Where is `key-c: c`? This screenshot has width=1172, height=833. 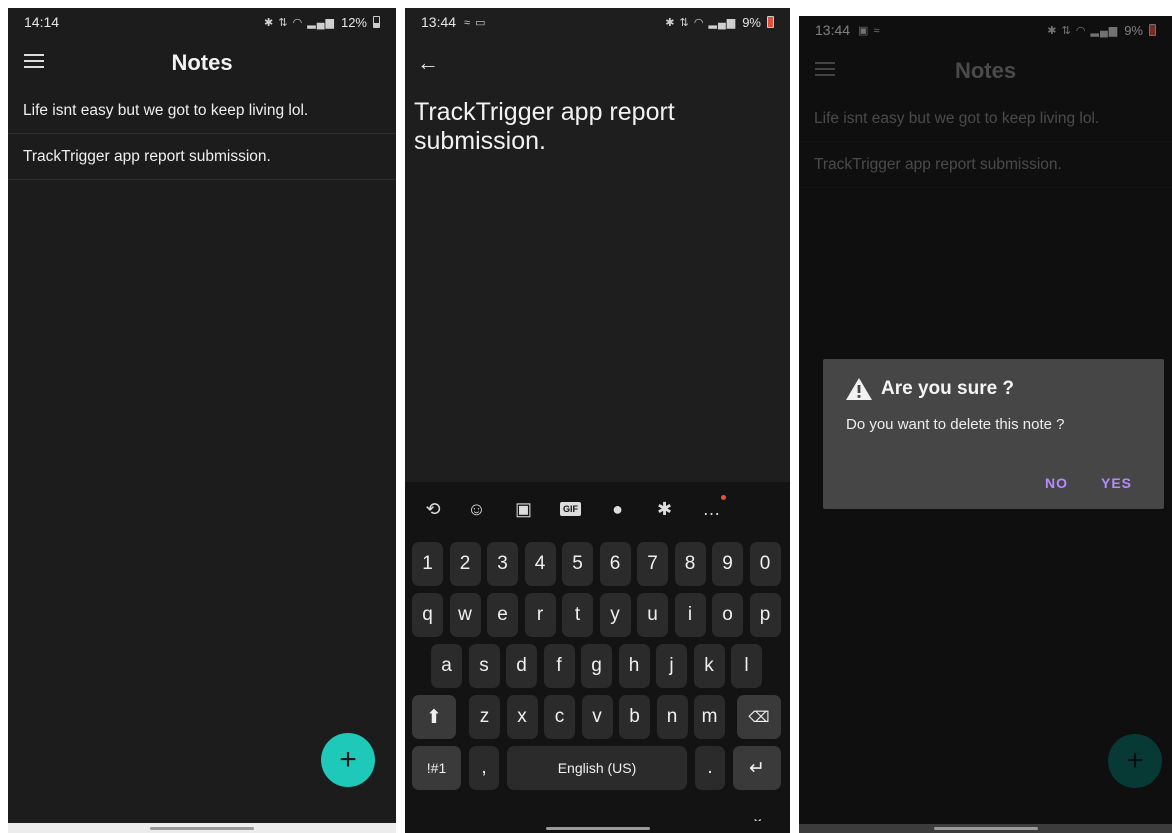
key-c: c is located at coordinates (559, 717).